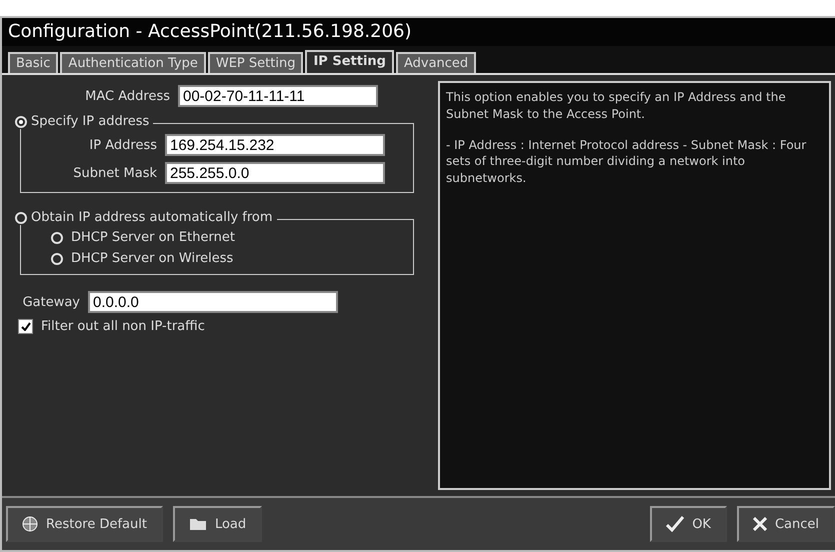 Image resolution: width=835 pixels, height=552 pixels. I want to click on radio-label: DHCP Server on Ethernet, so click(153, 237).